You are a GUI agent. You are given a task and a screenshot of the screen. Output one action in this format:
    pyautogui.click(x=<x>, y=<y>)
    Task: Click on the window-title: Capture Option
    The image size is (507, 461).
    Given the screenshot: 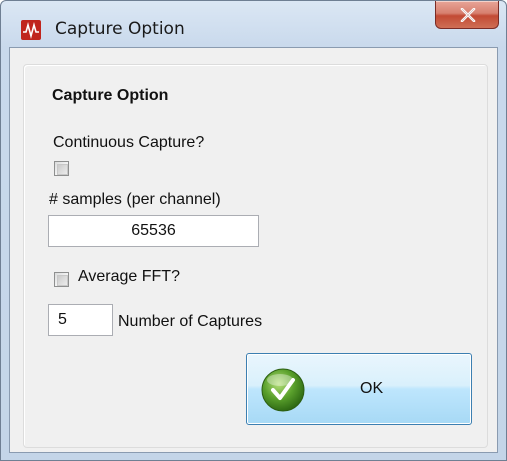 What is the action you would take?
    pyautogui.click(x=120, y=29)
    